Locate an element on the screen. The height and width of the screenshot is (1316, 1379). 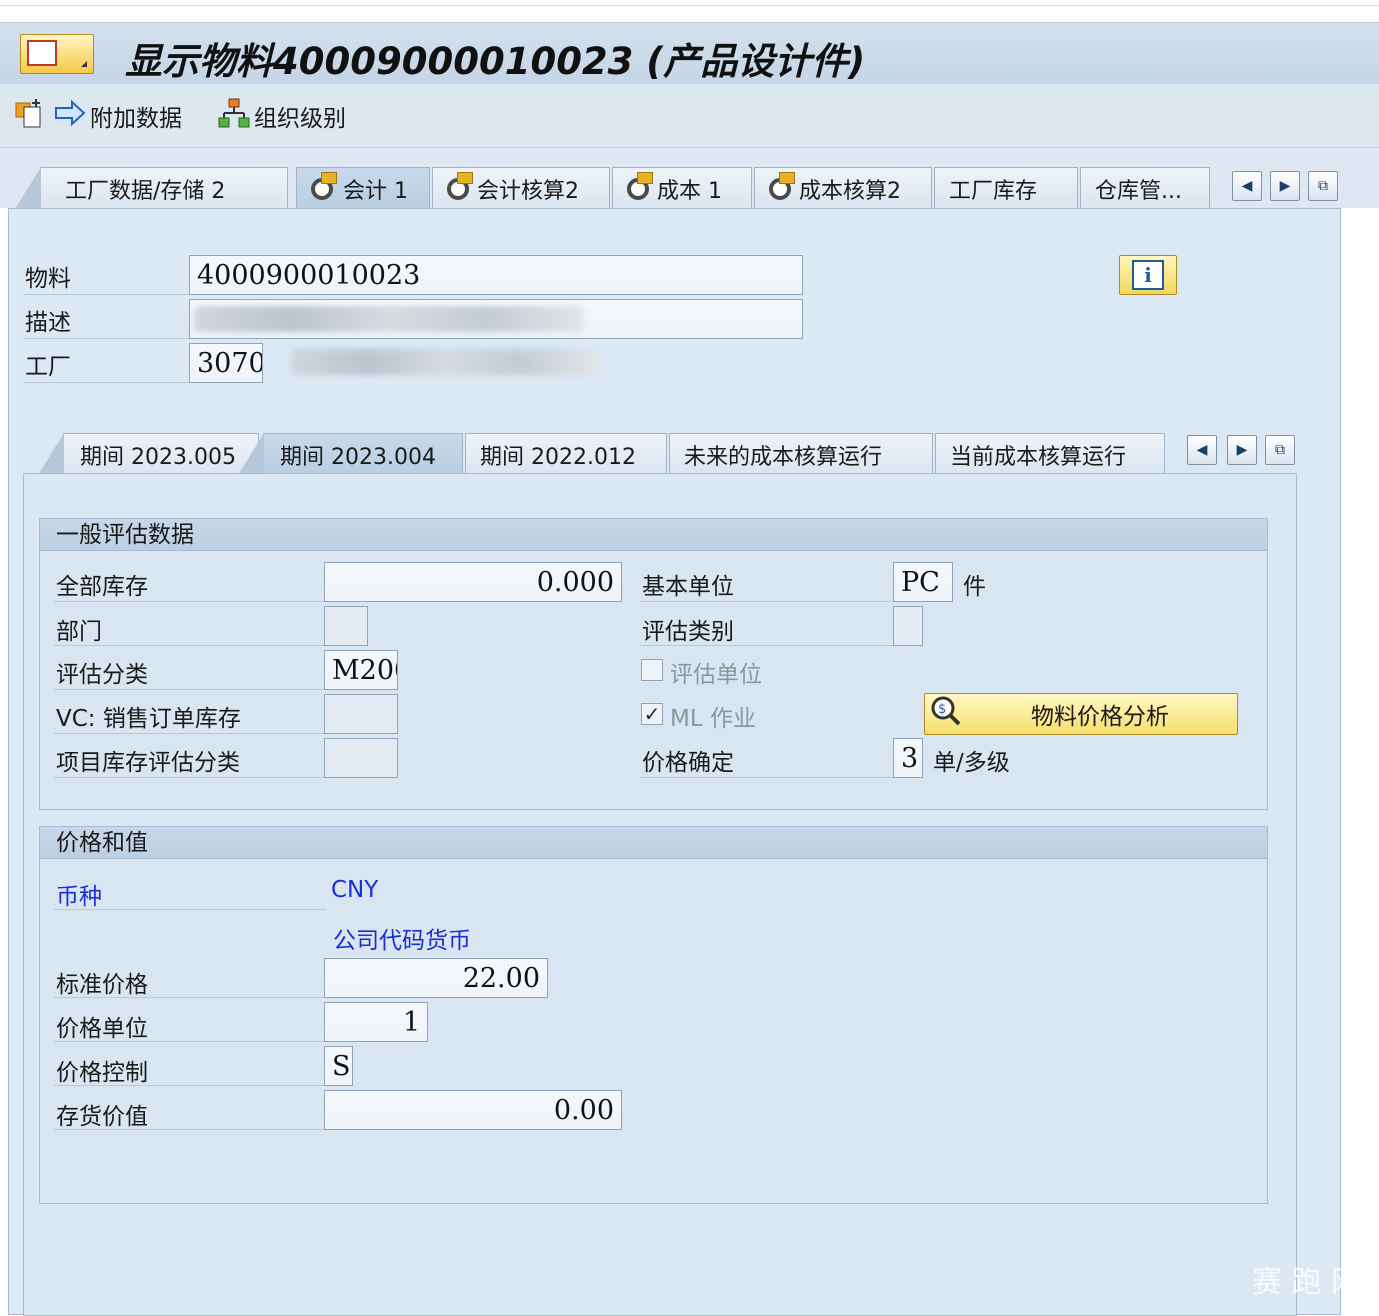
org-levels-button: 组织级别 is located at coordinates (282, 116).